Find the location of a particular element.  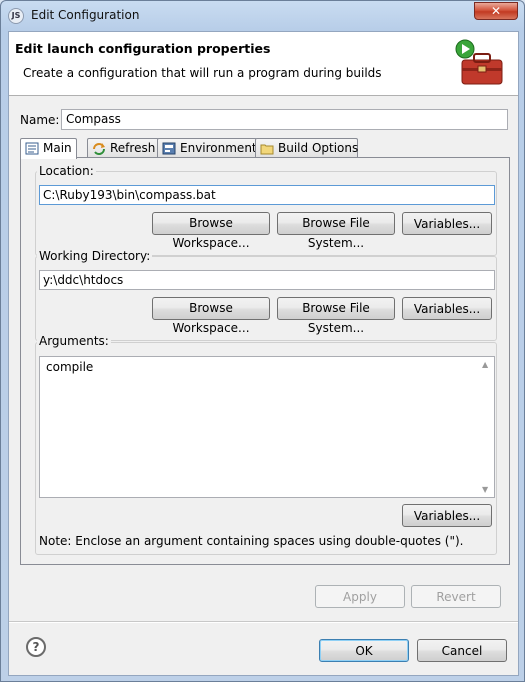

name-input: Compass is located at coordinates (284, 119).